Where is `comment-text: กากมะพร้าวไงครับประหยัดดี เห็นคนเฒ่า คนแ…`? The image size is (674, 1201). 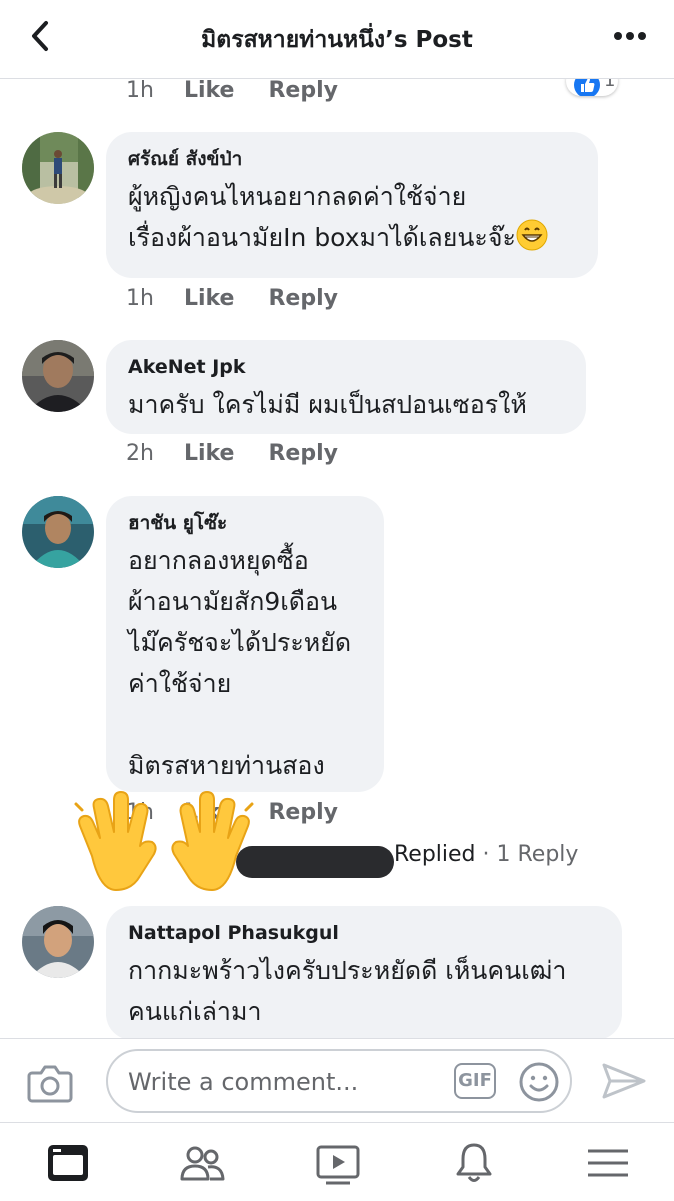
comment-text: กากมะพร้าวไงครับประหยัดดี เห็นคนเฒ่า คนแ… is located at coordinates (347, 991).